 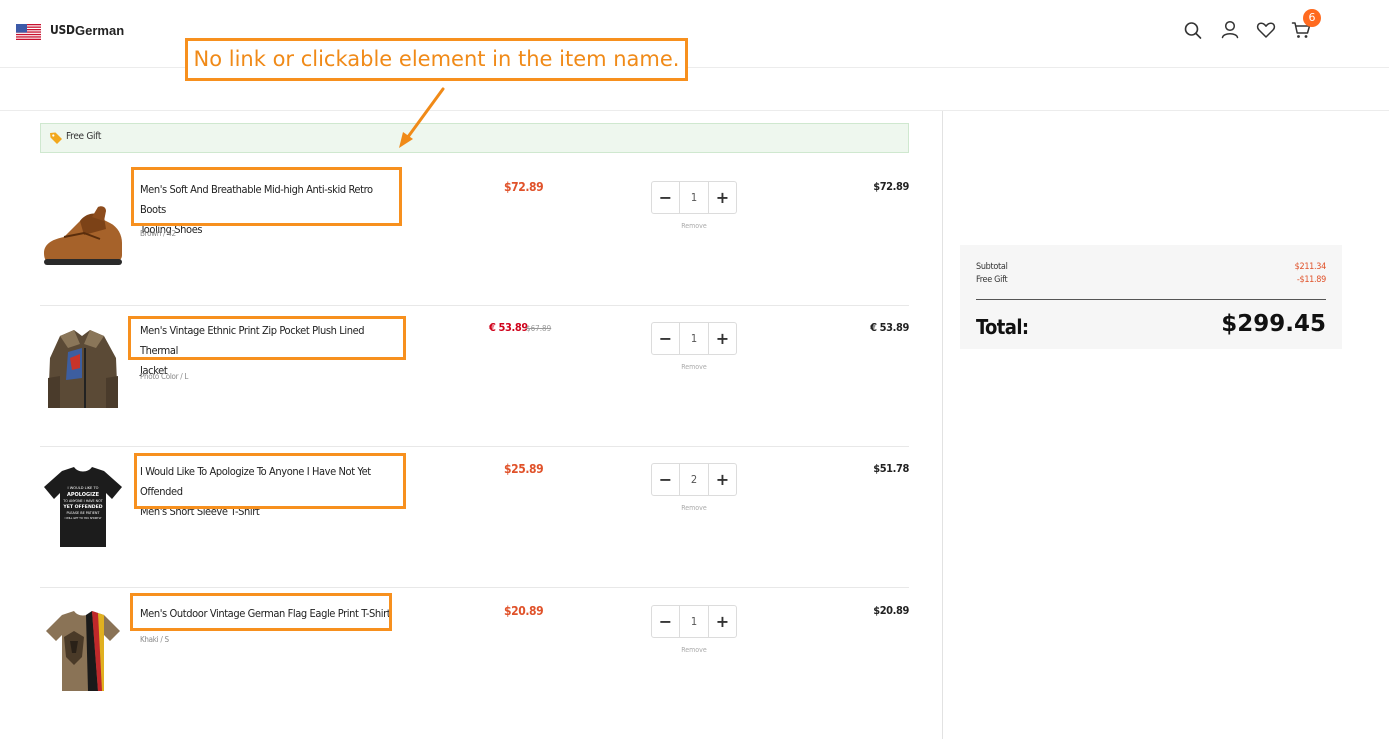 What do you see at coordinates (1266, 30) in the screenshot?
I see `heart-icon` at bounding box center [1266, 30].